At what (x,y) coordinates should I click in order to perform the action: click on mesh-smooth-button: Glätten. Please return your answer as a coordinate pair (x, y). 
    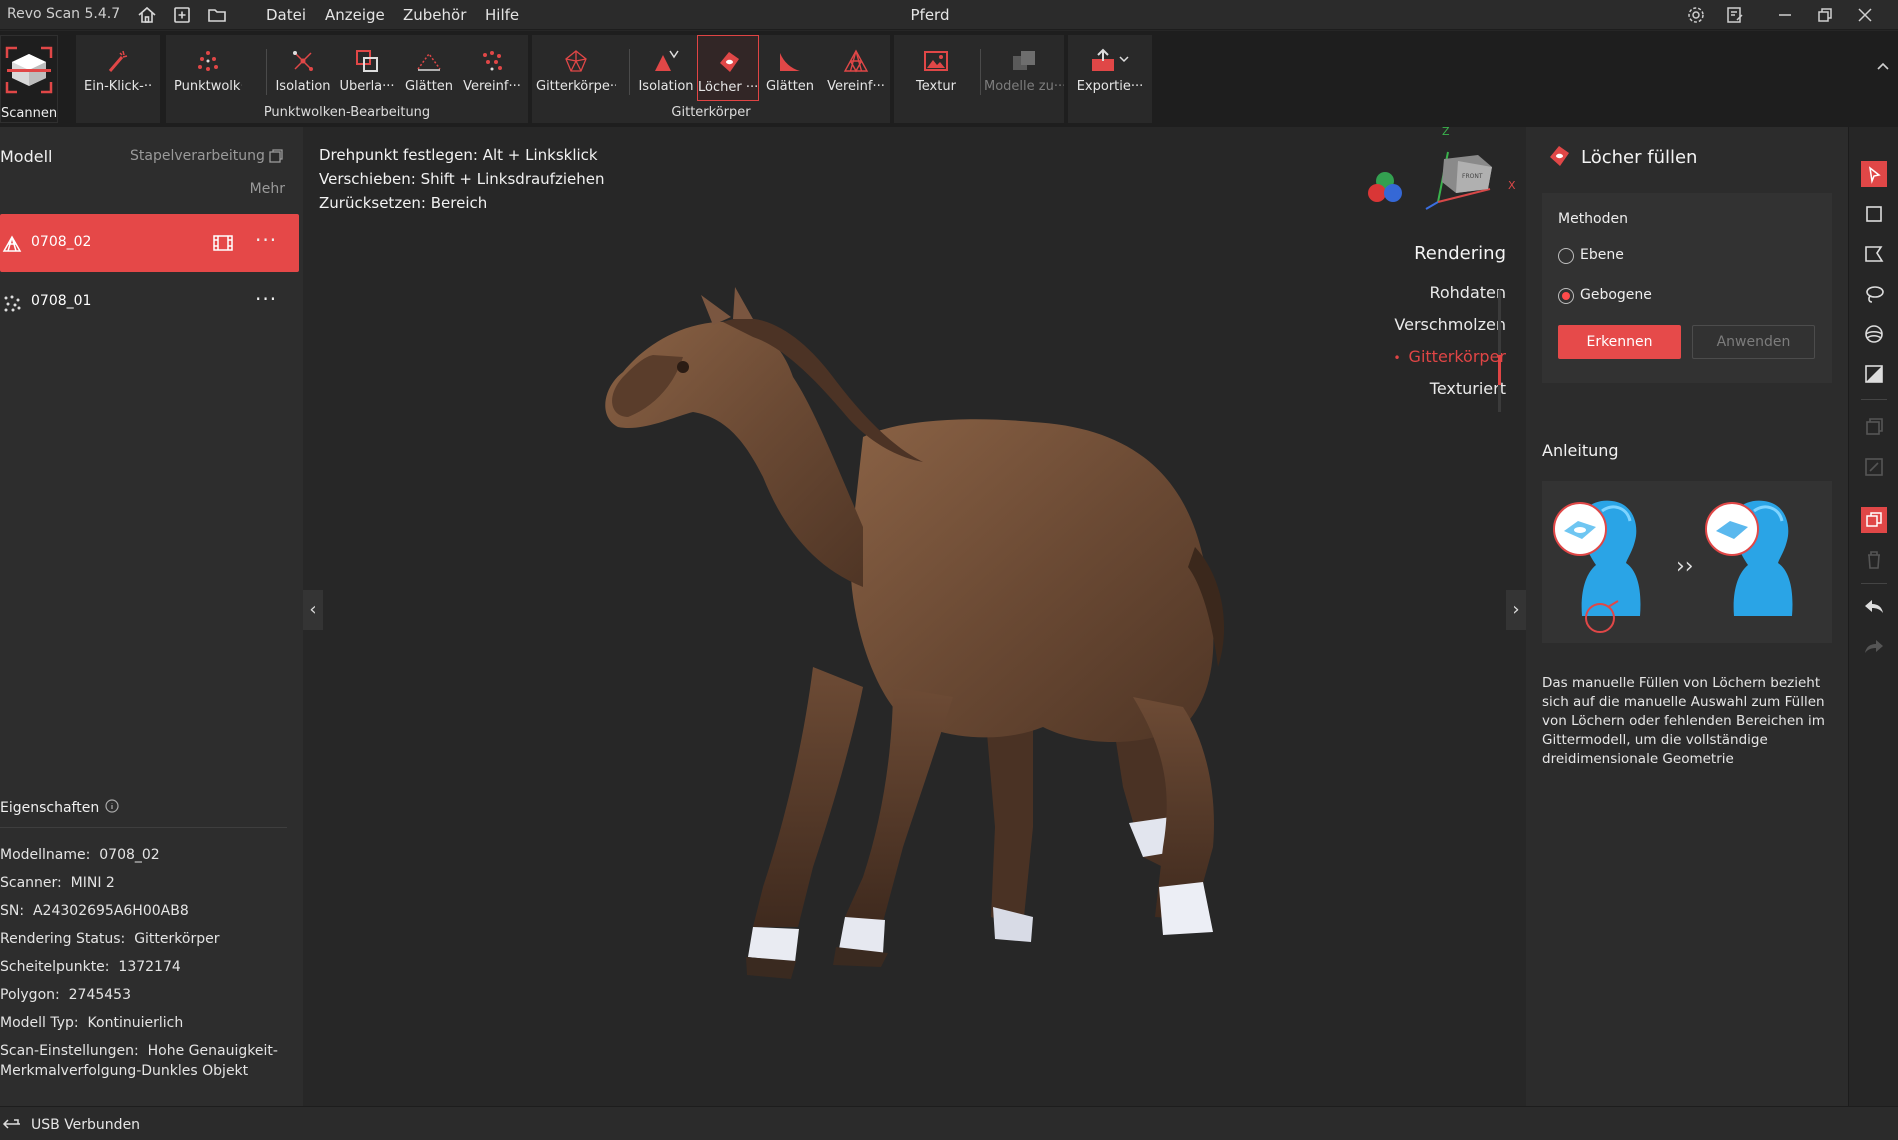
    Looking at the image, I should click on (790, 68).